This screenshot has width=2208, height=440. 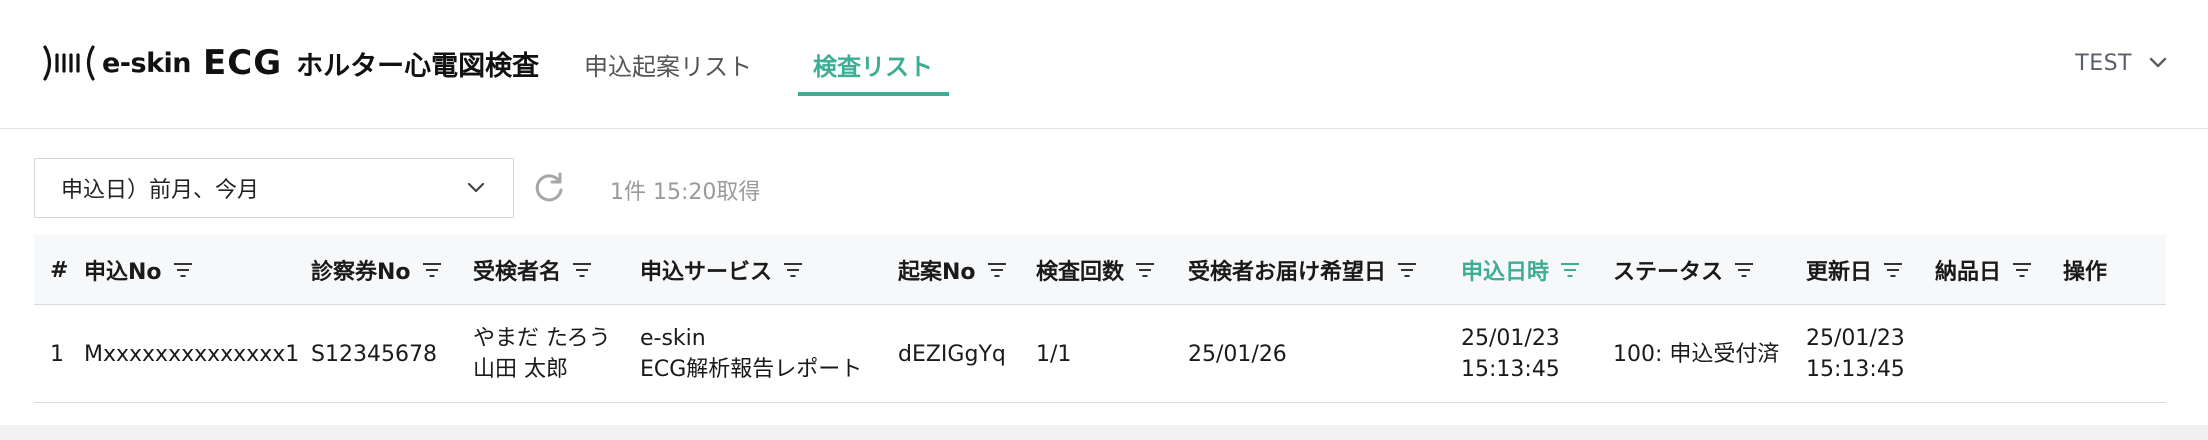 What do you see at coordinates (418, 66) in the screenshot?
I see `app-title: ホルター心電図検査` at bounding box center [418, 66].